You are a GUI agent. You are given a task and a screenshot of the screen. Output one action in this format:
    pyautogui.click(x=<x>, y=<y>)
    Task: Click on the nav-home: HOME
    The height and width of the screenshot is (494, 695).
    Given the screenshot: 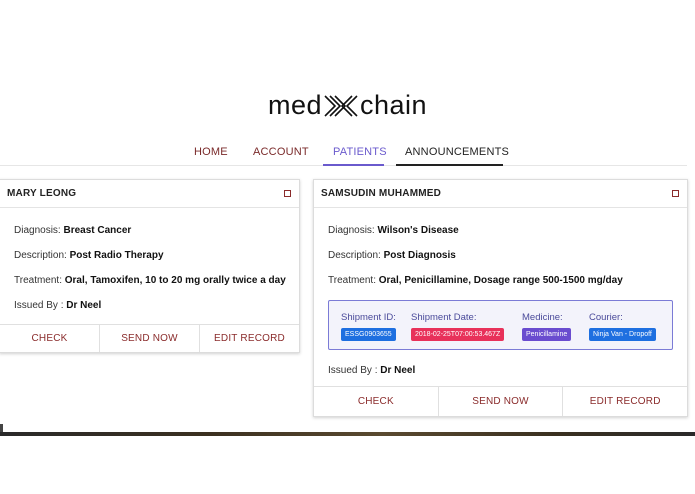 What is the action you would take?
    pyautogui.click(x=211, y=152)
    